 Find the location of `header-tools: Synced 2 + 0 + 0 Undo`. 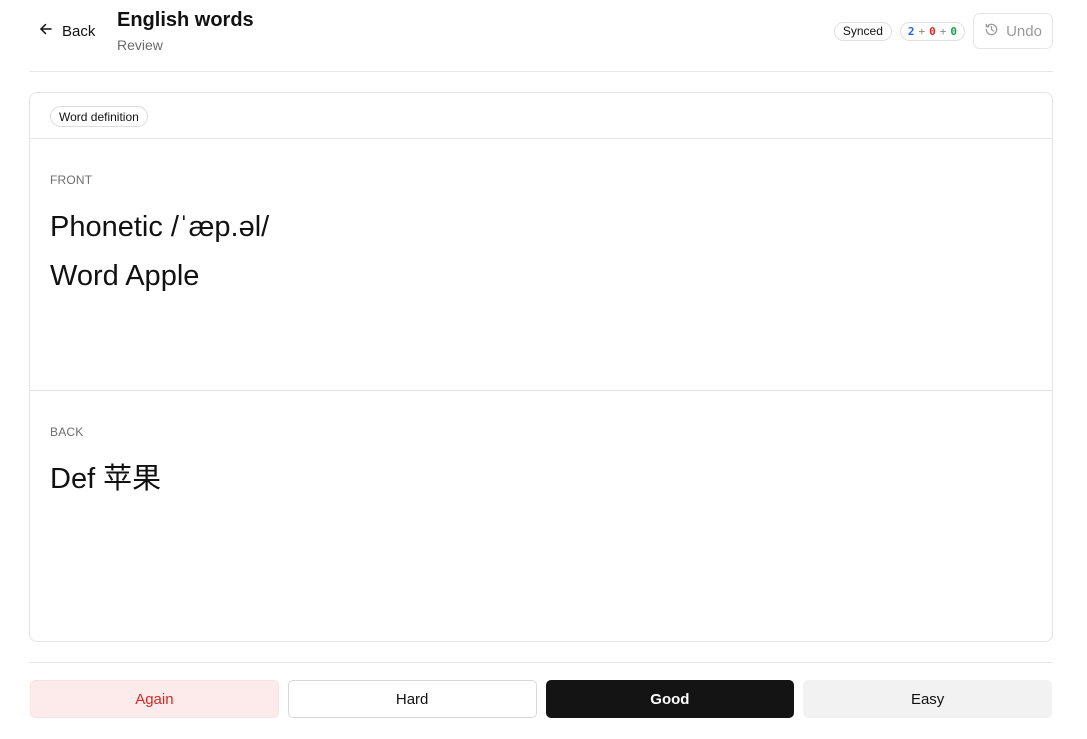

header-tools: Synced 2 + 0 + 0 Undo is located at coordinates (943, 31).